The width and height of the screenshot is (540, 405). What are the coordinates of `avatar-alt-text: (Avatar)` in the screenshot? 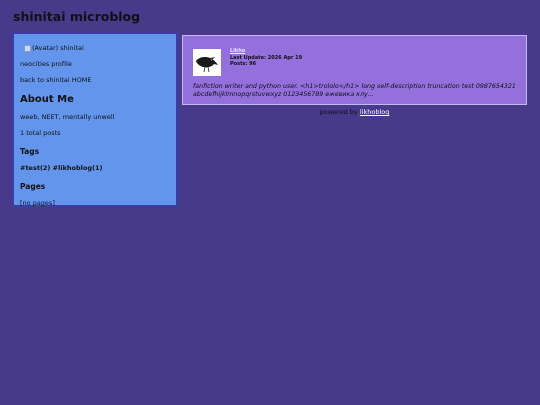 It's located at (45, 48).